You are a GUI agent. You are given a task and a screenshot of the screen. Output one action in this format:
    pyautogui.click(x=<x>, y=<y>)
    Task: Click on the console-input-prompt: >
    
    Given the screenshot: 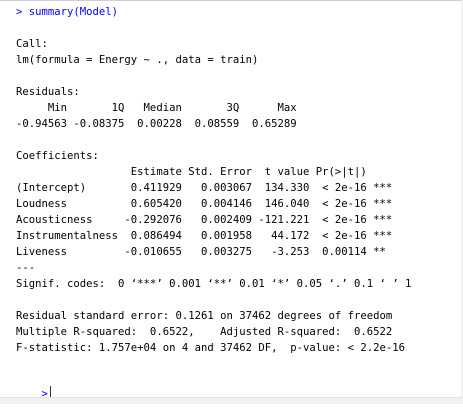 What is the action you would take?
    pyautogui.click(x=33, y=393)
    